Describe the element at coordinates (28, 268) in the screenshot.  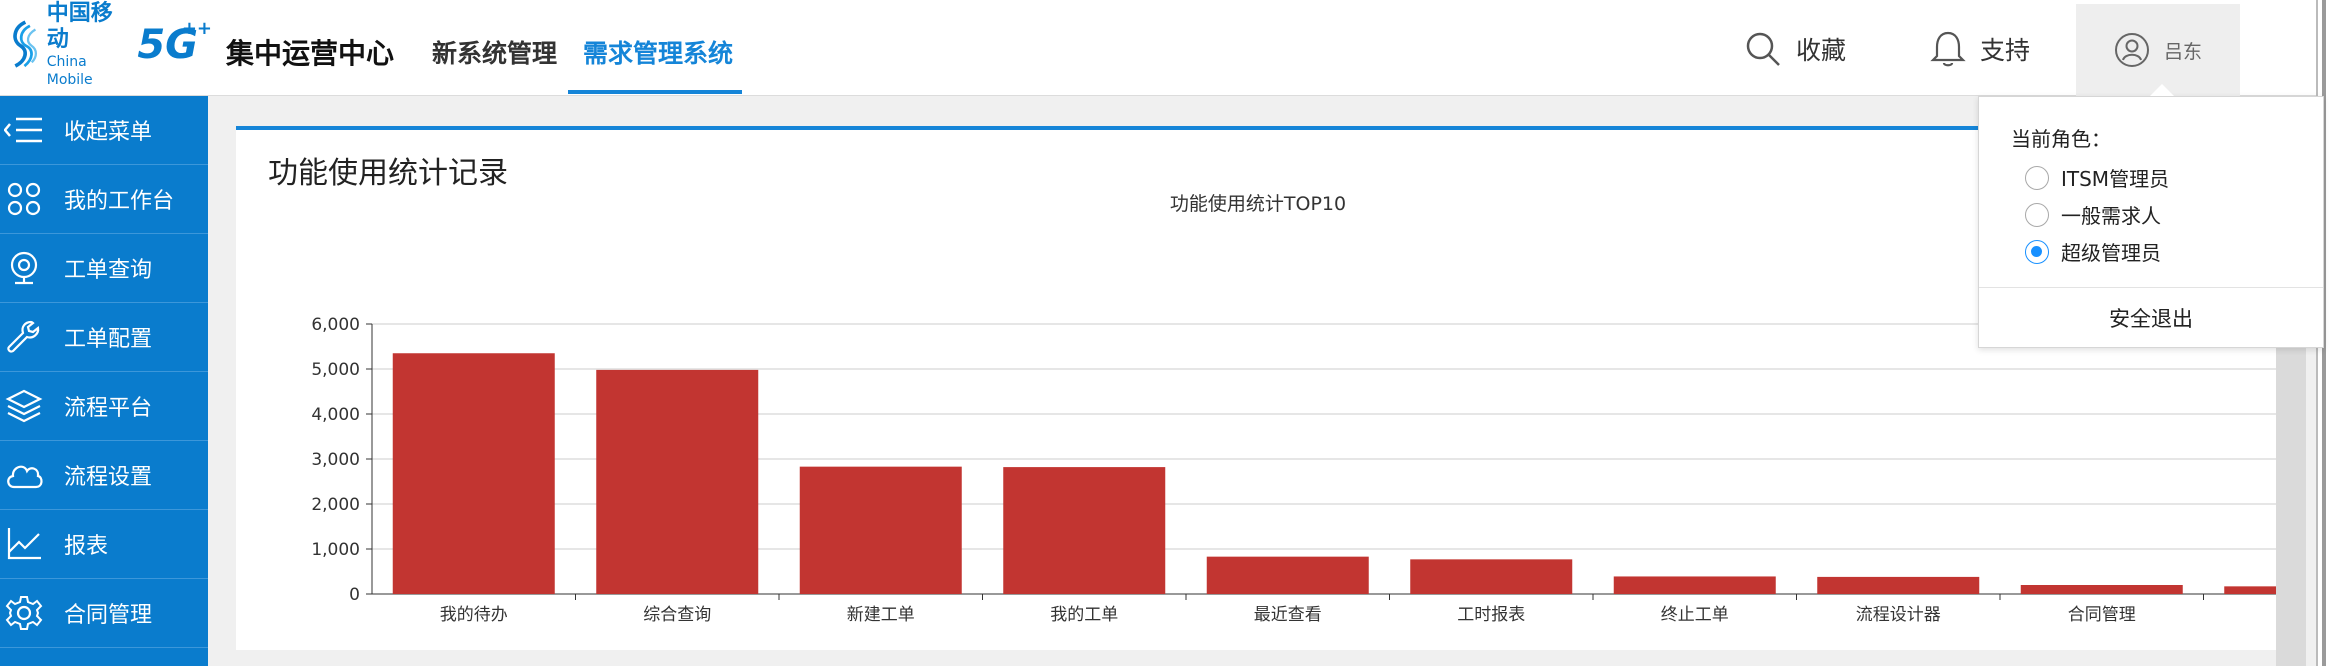
I see `webcam-icon` at that location.